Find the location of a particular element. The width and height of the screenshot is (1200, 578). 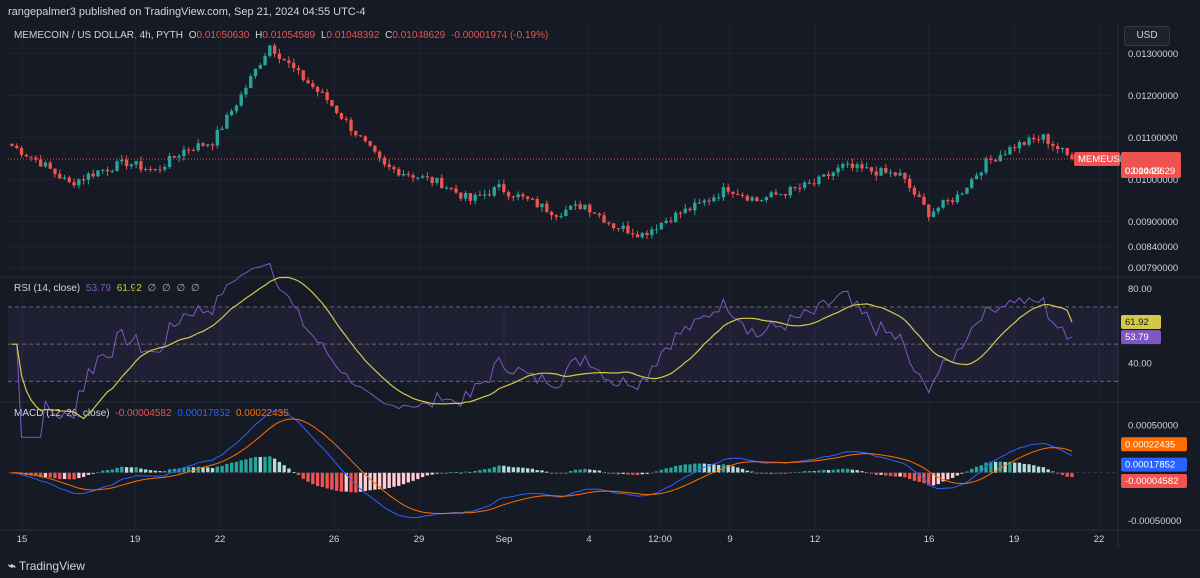

tradingview-logo: ⌁ TradingView is located at coordinates (46, 566).